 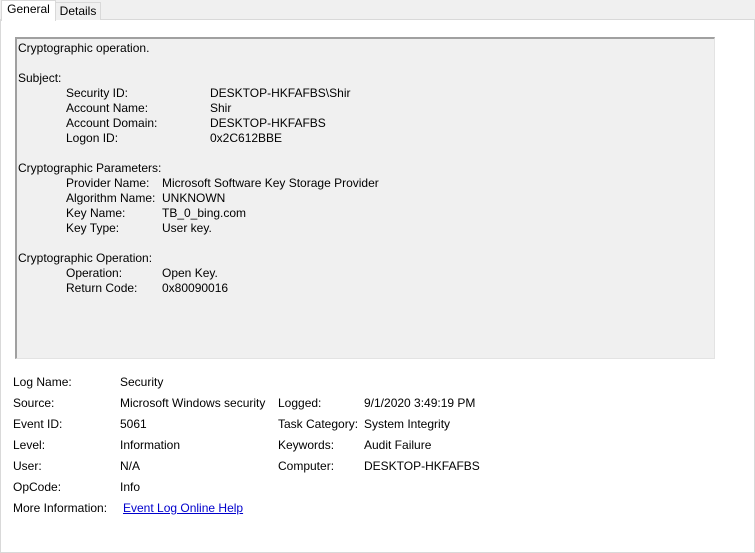 What do you see at coordinates (204, 213) in the screenshot?
I see `key-name-value: TB_0_bing.com` at bounding box center [204, 213].